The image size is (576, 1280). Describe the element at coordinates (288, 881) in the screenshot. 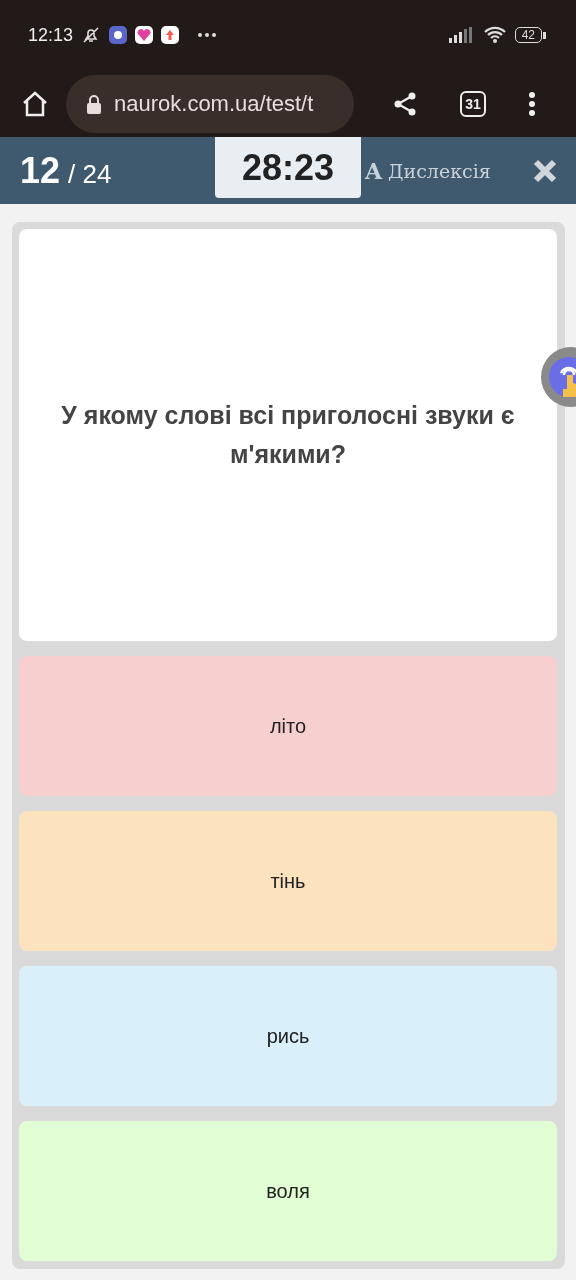

I see `answer-option: тінь` at that location.